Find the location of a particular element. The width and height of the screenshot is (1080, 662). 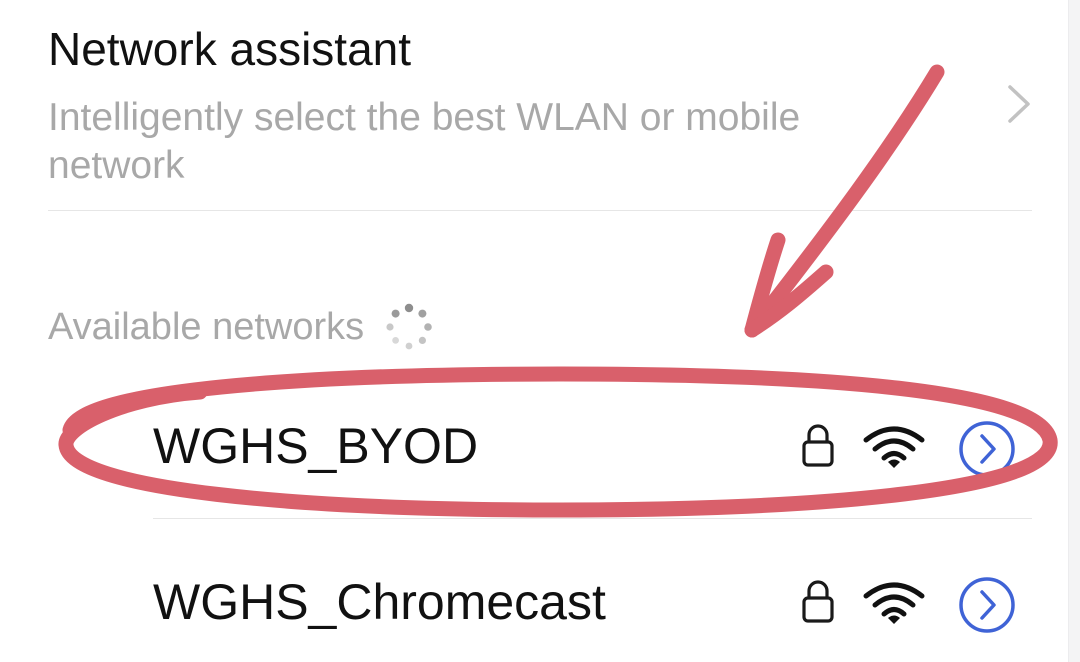

available-networks-header: Available networks is located at coordinates (242, 327).